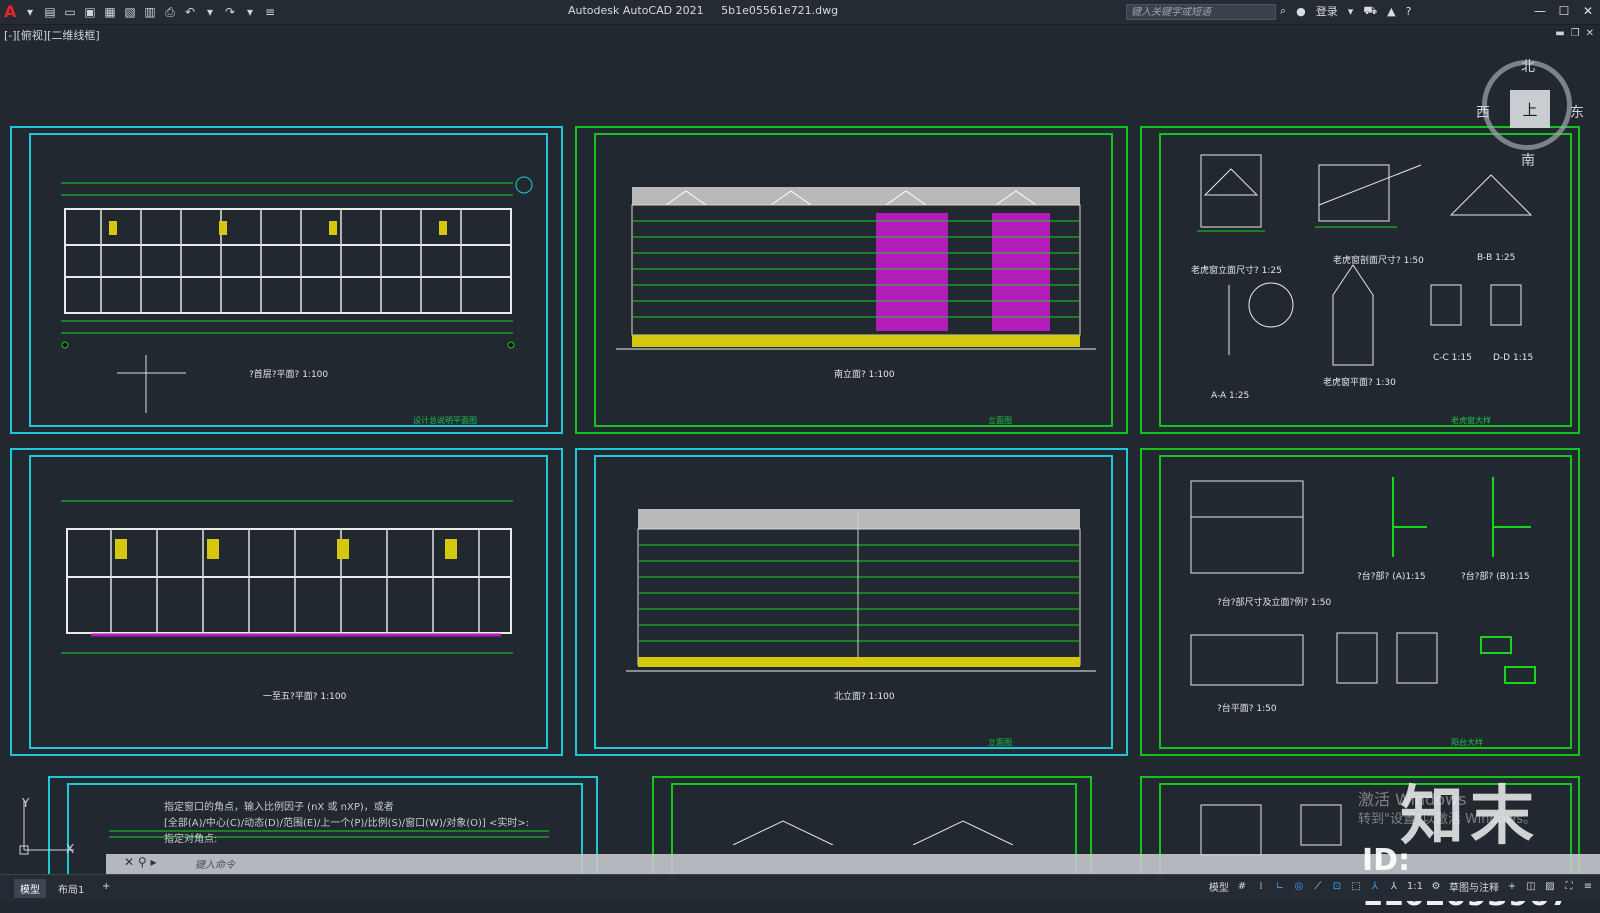  Describe the element at coordinates (1513, 358) in the screenshot. I see `caption-dd: D-D 1:15` at that location.